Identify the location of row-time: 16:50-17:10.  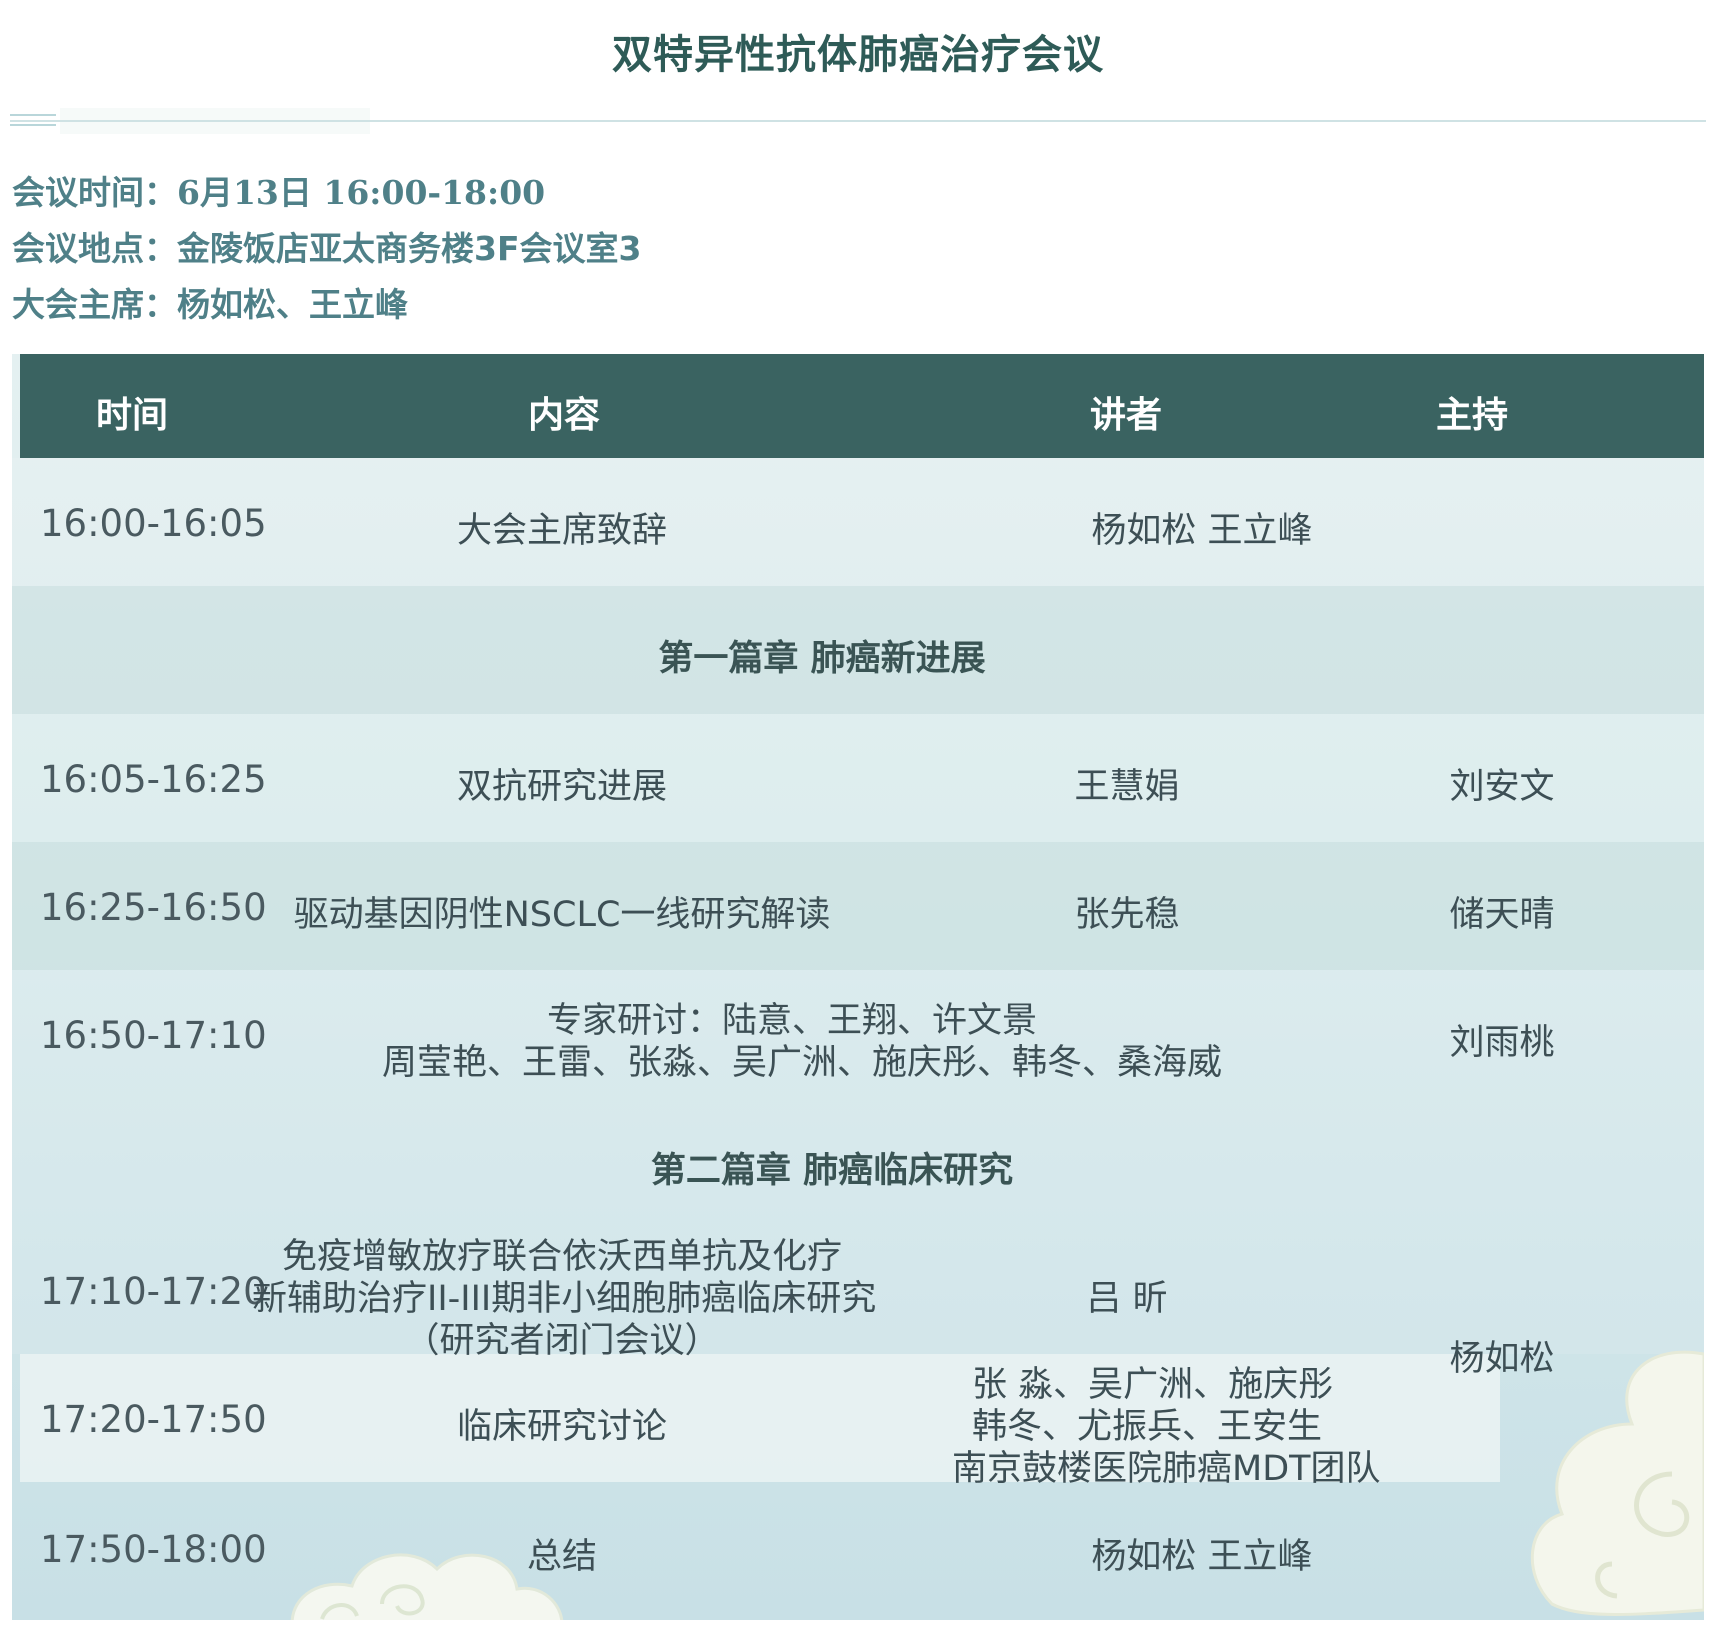
(153, 1035).